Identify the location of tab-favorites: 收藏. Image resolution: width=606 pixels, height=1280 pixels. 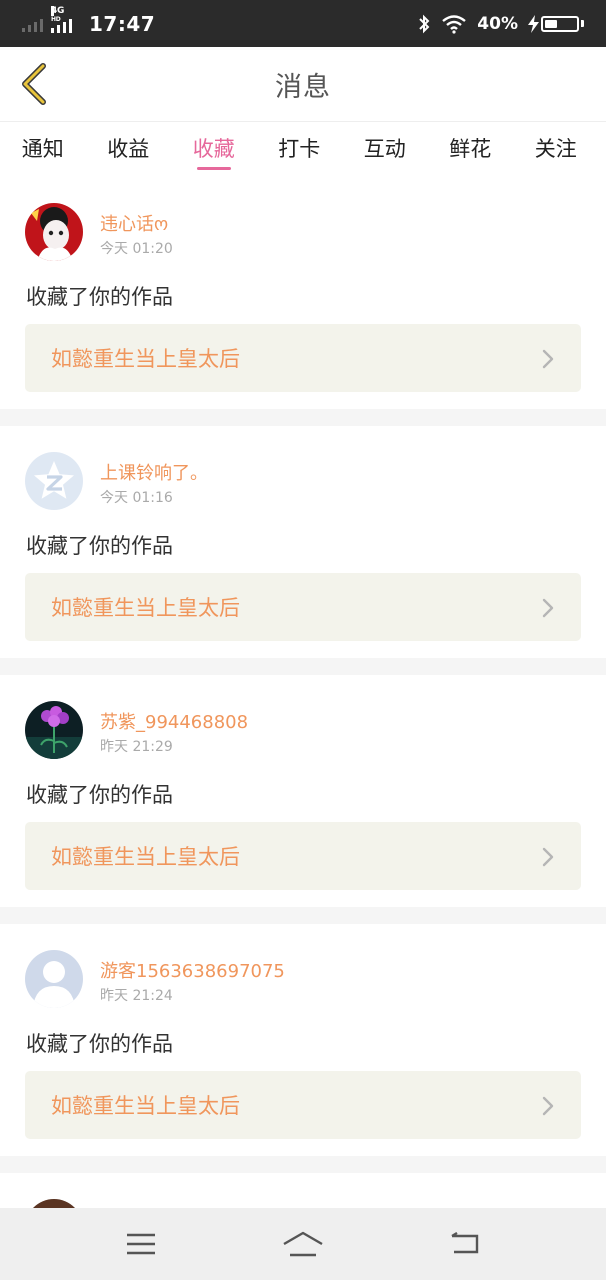
(214, 149).